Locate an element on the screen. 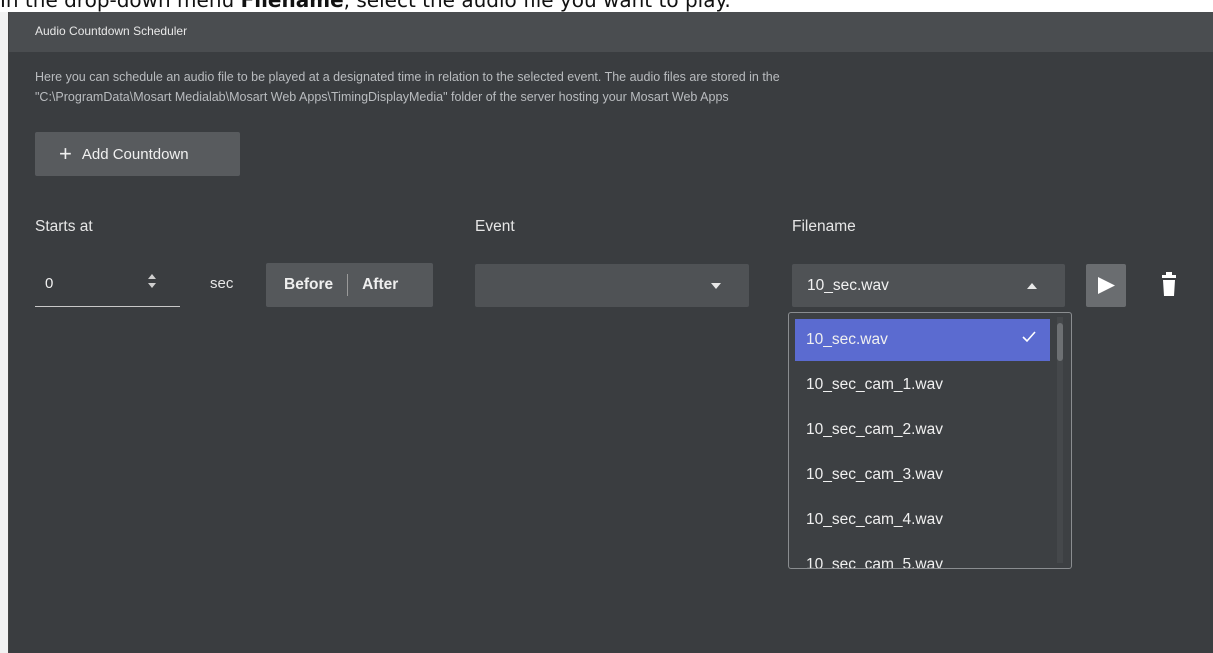 Image resolution: width=1213 pixels, height=653 pixels. event-select is located at coordinates (612, 285).